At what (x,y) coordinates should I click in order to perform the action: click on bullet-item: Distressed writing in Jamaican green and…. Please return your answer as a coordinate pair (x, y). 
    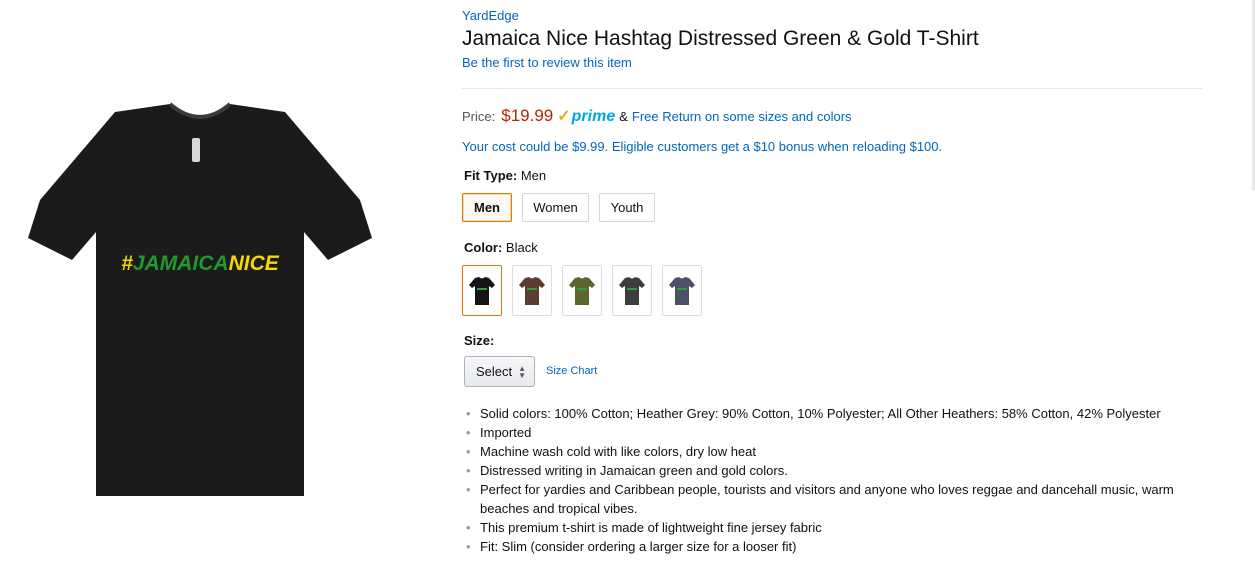
    Looking at the image, I should click on (843, 470).